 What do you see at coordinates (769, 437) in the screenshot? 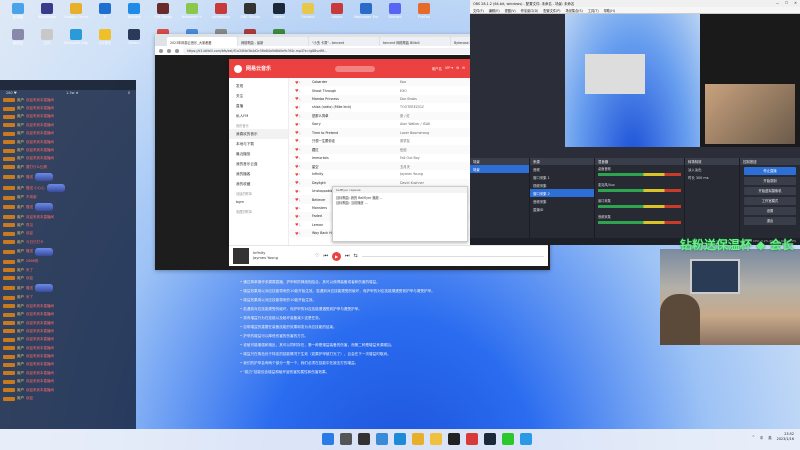
I see `language-icon: 英` at bounding box center [769, 437].